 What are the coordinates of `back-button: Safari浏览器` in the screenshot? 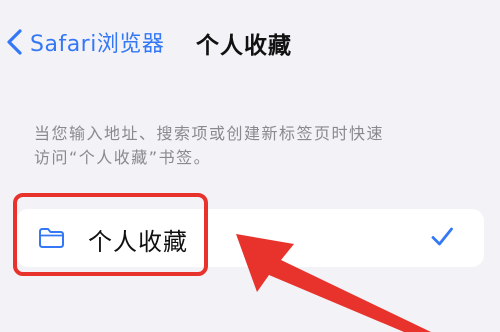 It's located at (84, 42).